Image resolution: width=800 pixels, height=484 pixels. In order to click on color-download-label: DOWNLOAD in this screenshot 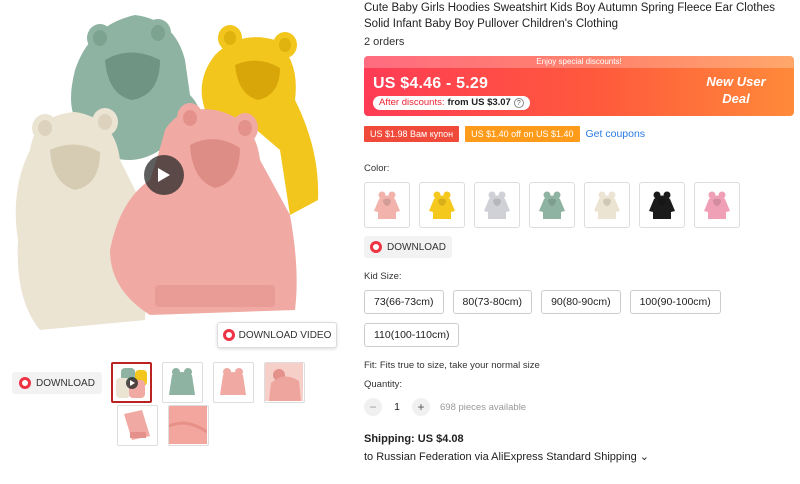, I will do `click(416, 247)`.